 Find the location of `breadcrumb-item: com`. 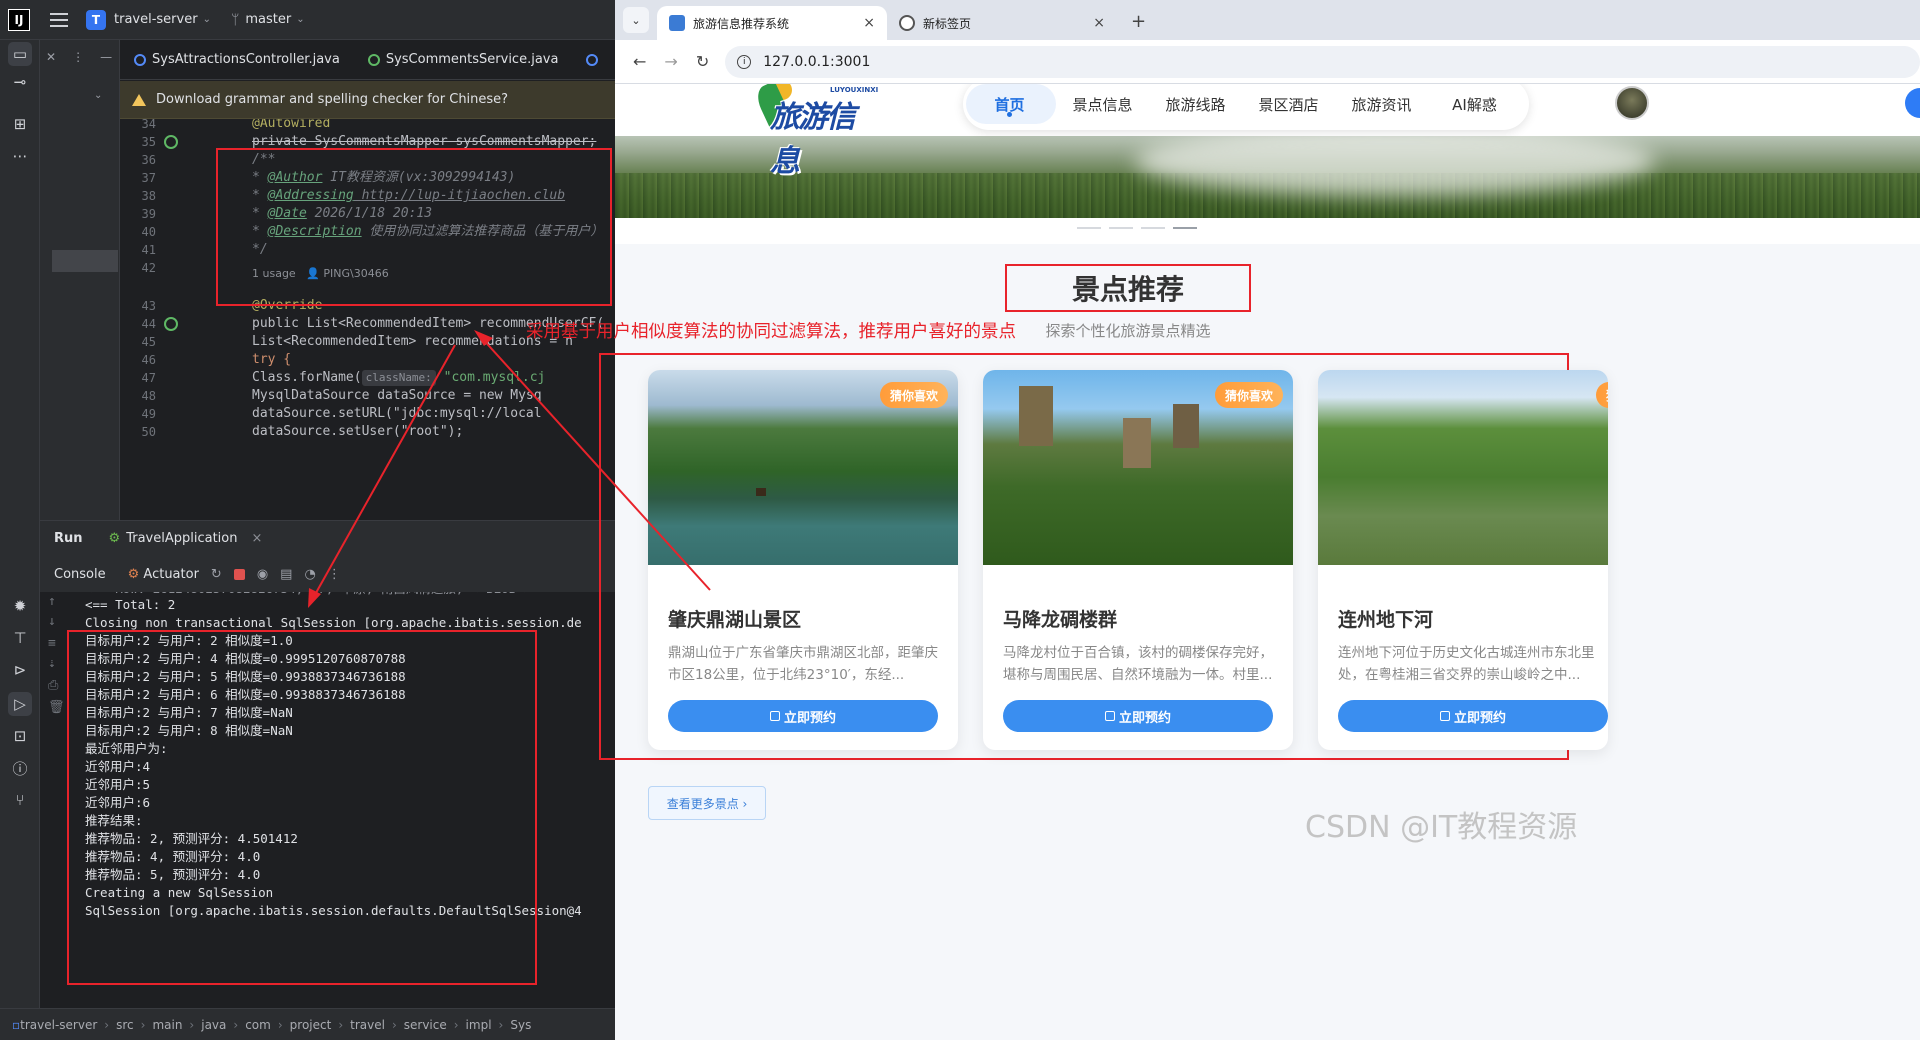

breadcrumb-item: com is located at coordinates (258, 1025).